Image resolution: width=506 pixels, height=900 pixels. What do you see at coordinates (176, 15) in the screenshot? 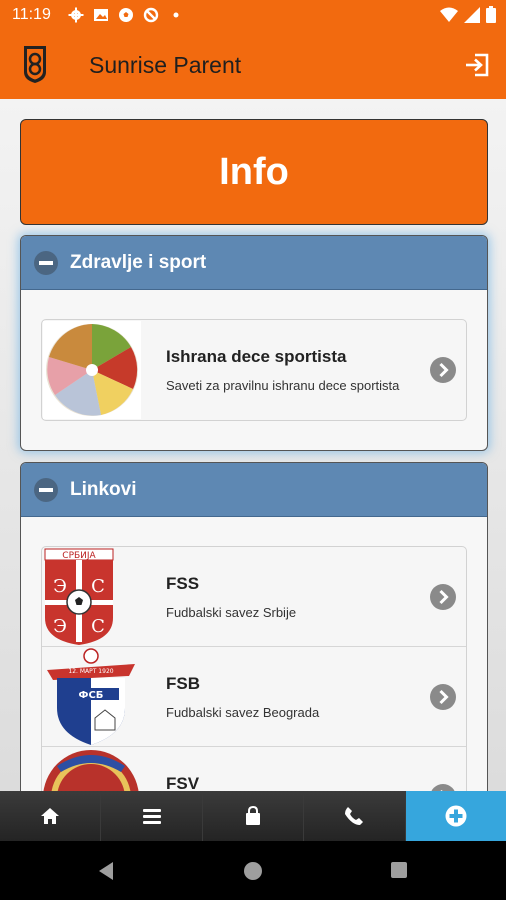
I see `dot-icon` at bounding box center [176, 15].